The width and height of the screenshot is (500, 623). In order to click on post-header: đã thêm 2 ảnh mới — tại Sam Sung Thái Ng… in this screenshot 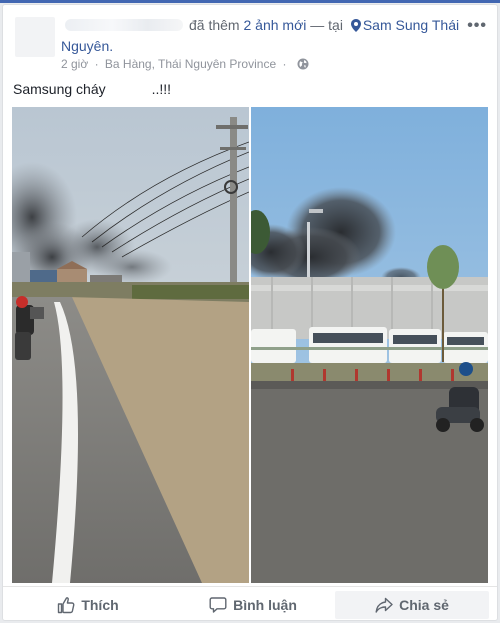, I will do `click(250, 40)`.